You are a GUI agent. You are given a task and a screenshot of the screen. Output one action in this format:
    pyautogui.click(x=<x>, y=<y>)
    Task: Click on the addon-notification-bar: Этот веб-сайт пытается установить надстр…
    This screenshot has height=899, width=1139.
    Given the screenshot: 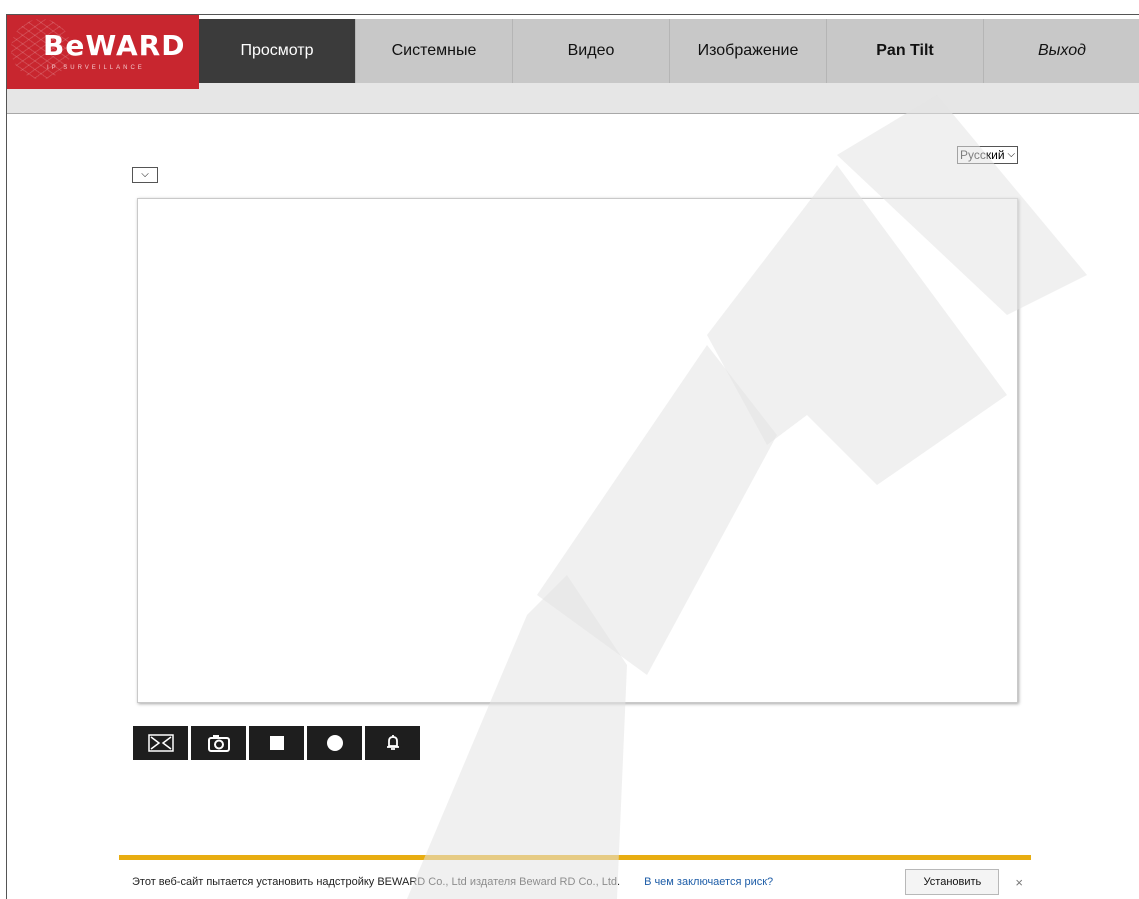 What is the action you would take?
    pyautogui.click(x=575, y=877)
    